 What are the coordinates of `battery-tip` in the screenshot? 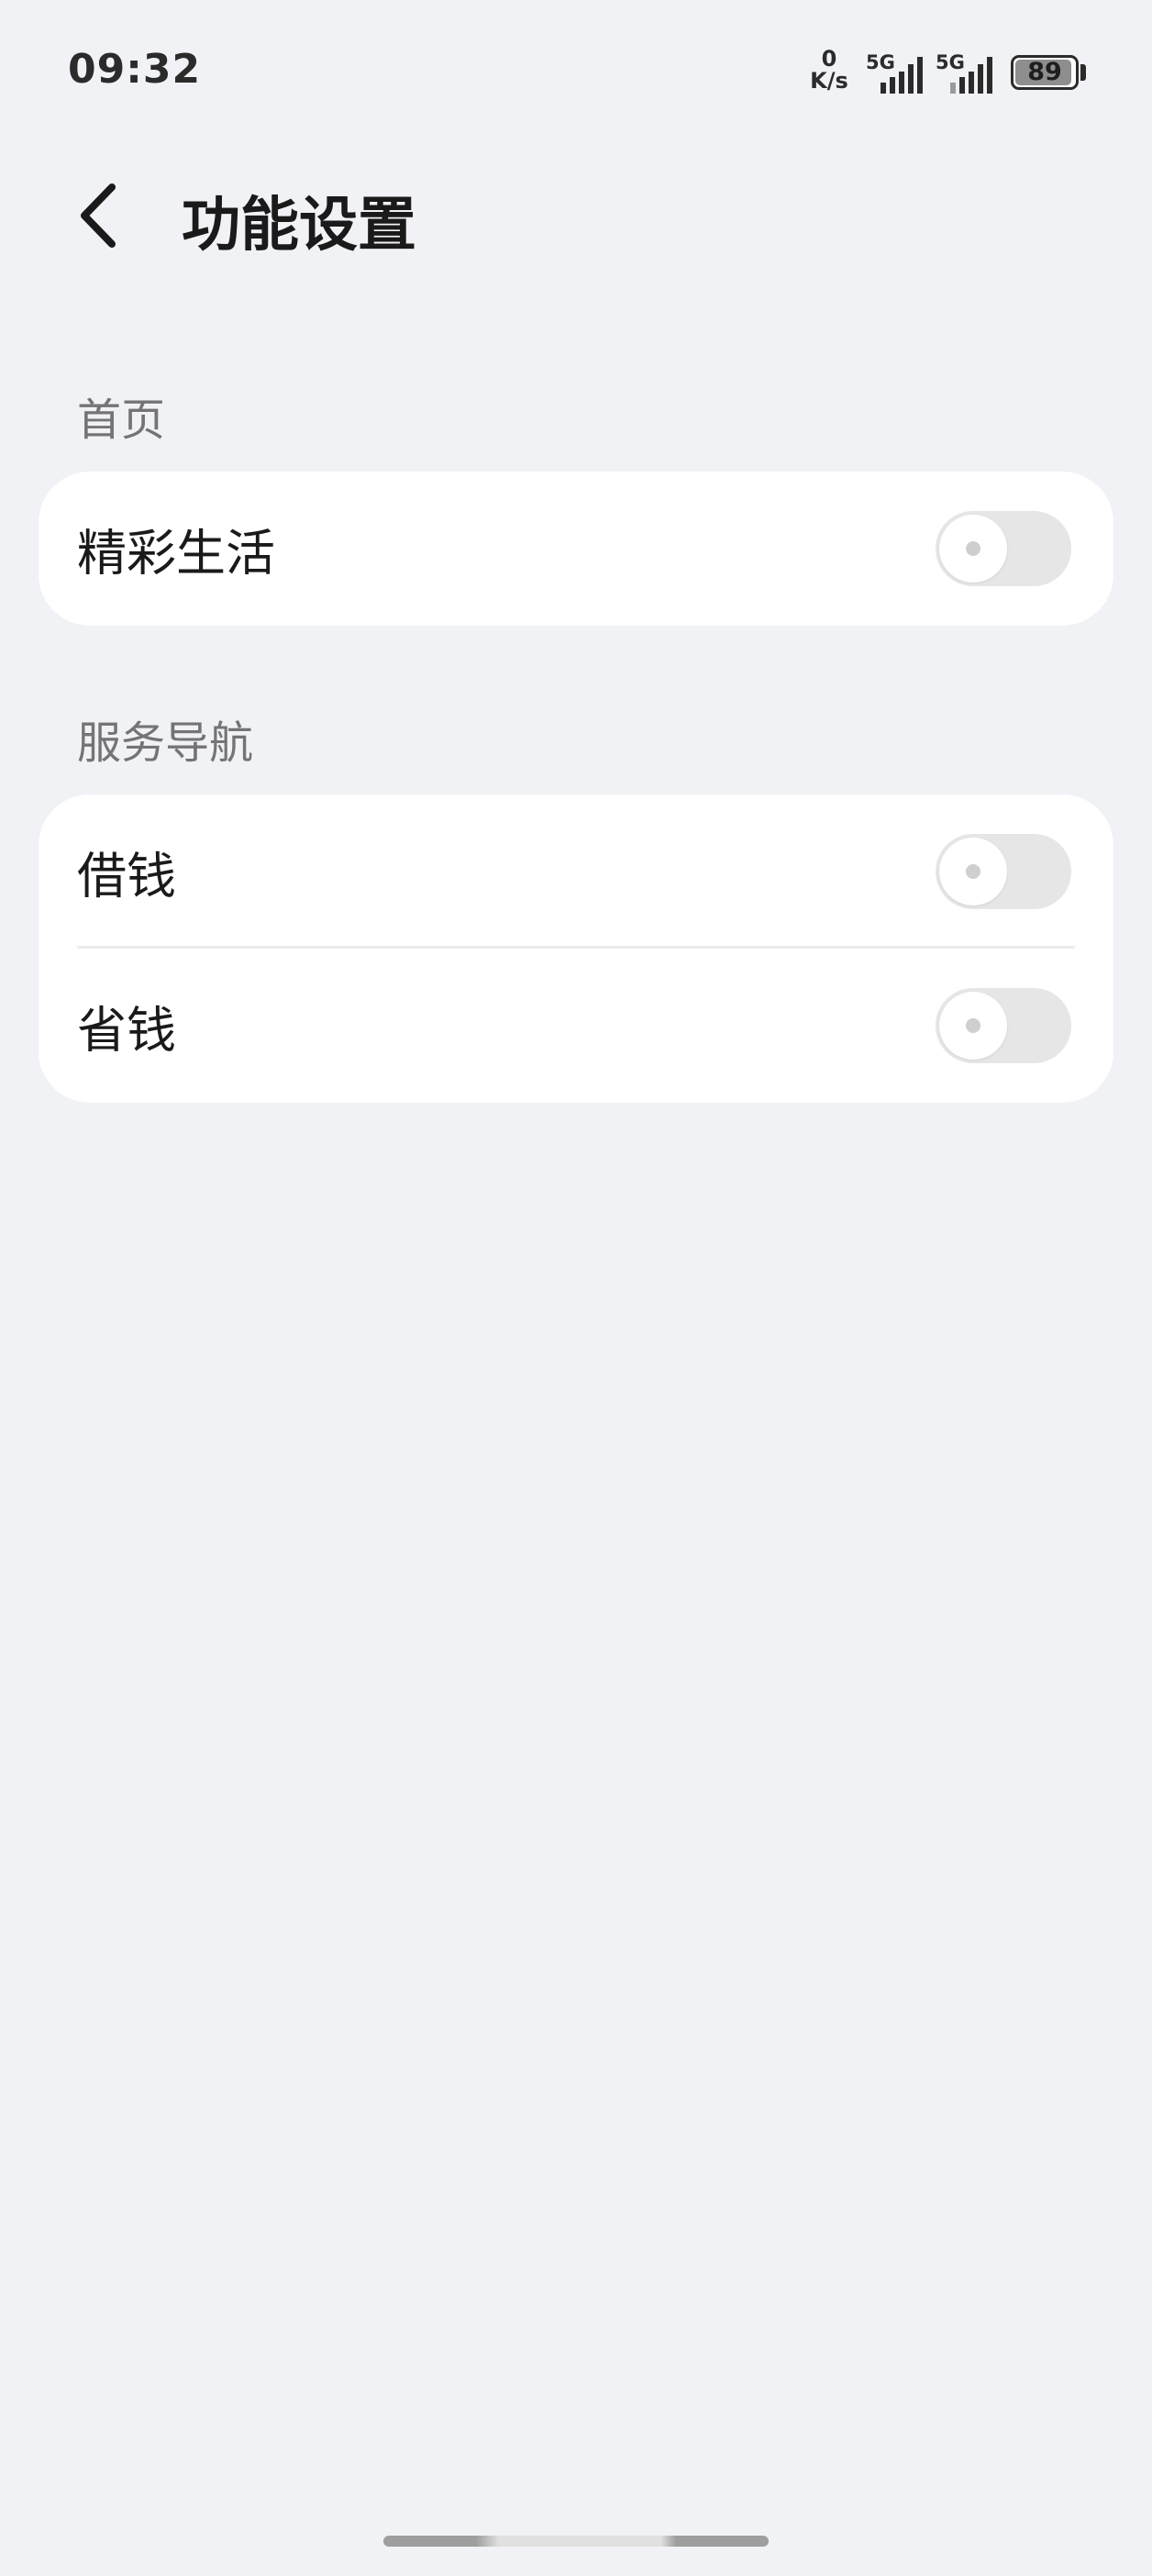 It's located at (1083, 72).